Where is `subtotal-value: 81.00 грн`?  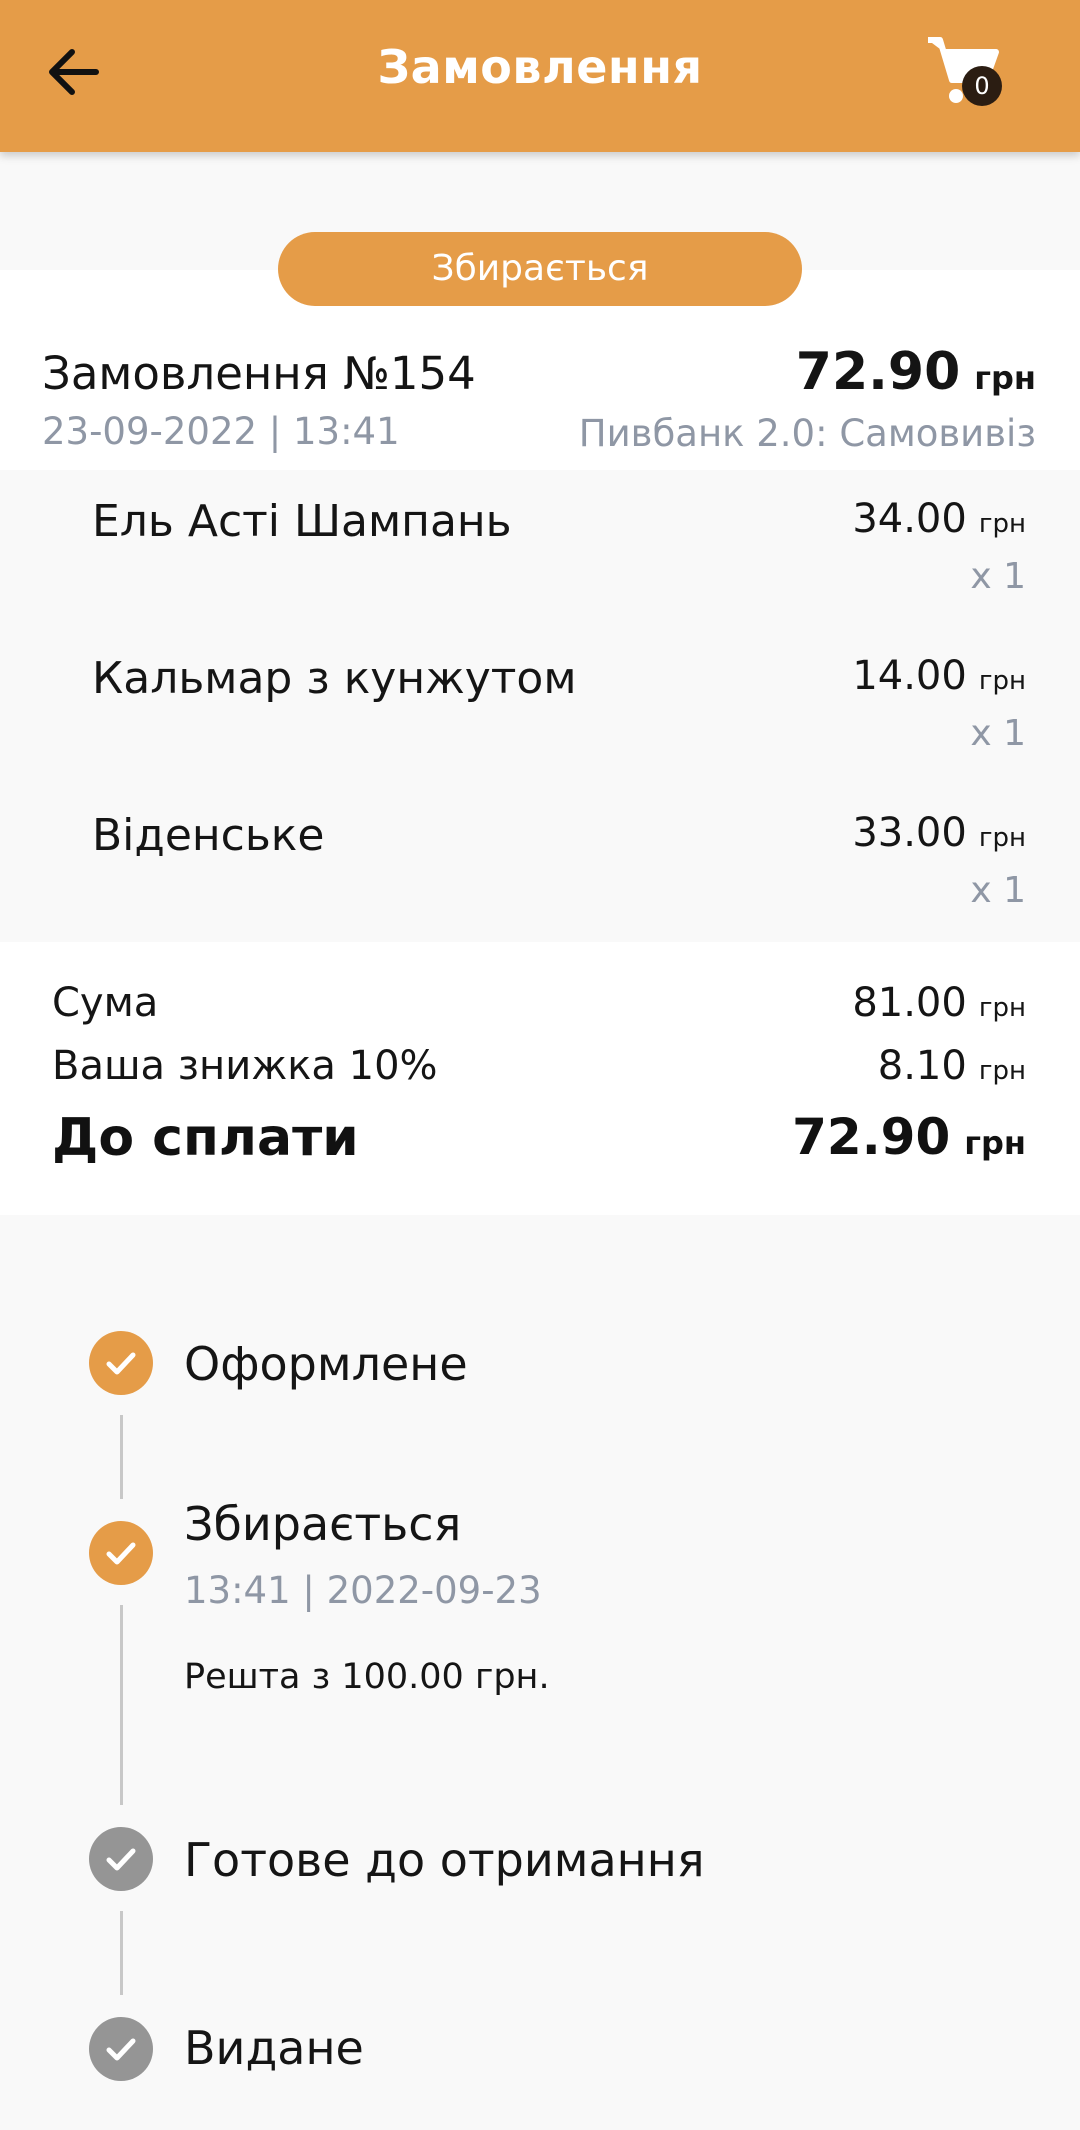
subtotal-value: 81.00 грн is located at coordinates (939, 1003).